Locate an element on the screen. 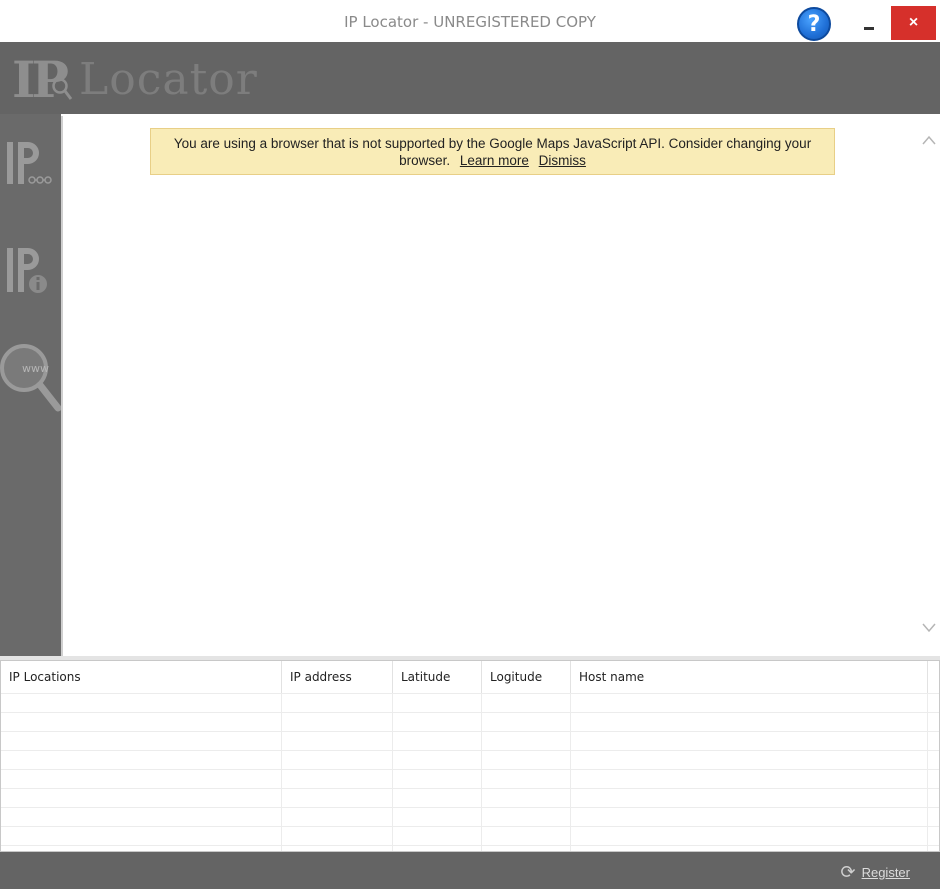  www-search-icon: www is located at coordinates (30, 378).